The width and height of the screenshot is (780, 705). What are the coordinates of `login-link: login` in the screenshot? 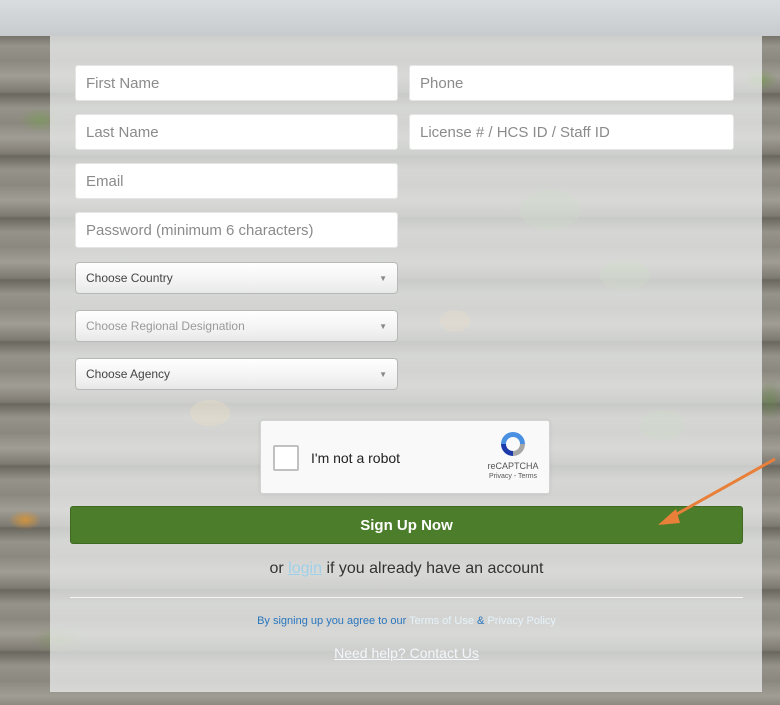 It's located at (305, 568).